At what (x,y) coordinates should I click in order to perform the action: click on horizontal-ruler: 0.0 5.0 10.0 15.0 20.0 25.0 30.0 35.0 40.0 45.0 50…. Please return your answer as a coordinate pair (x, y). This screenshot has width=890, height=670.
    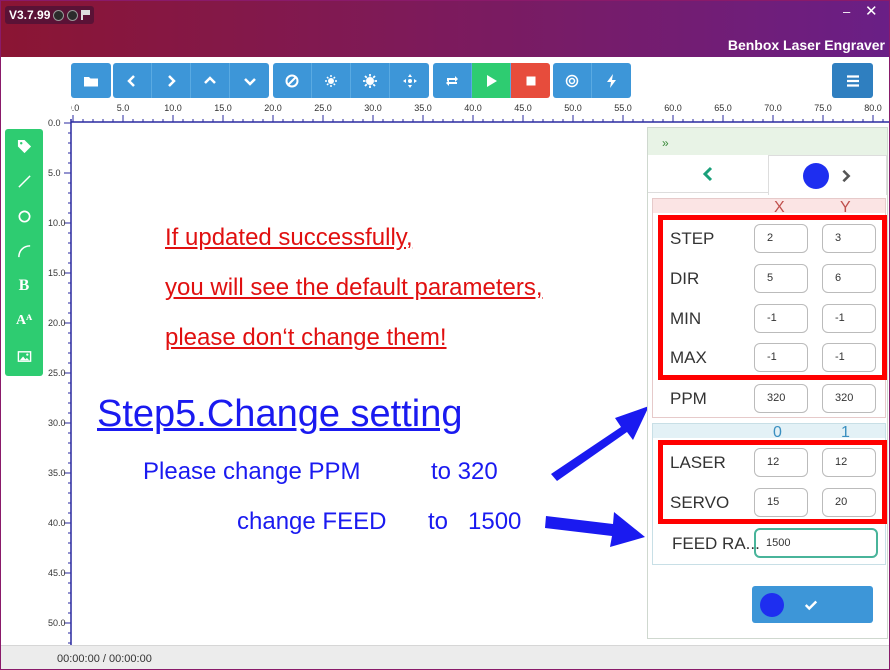
    Looking at the image, I should click on (480, 113).